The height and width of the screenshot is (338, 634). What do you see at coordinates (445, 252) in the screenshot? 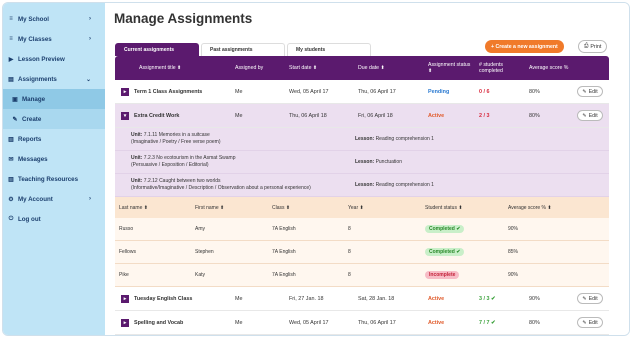
I see `status-badge: Completed ✔` at bounding box center [445, 252].